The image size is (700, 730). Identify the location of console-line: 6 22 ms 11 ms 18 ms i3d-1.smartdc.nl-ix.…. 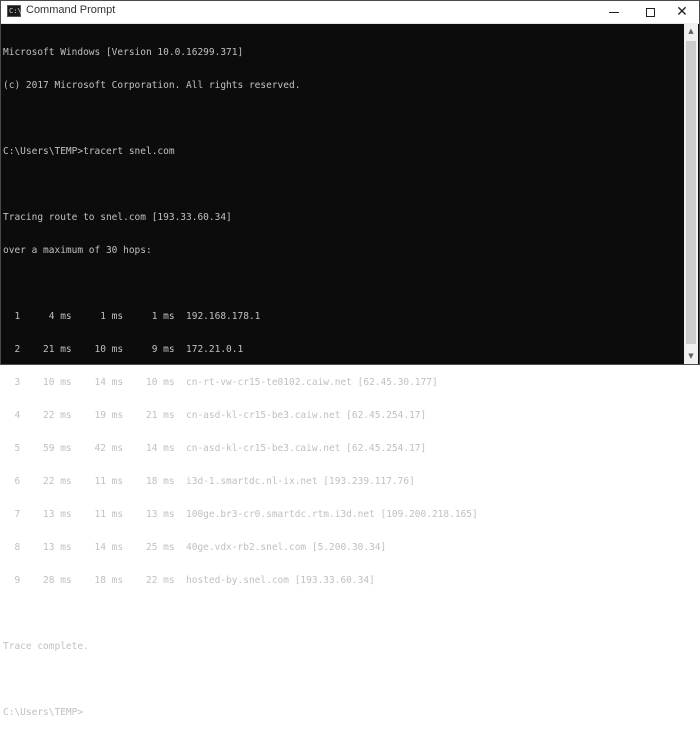
(209, 481).